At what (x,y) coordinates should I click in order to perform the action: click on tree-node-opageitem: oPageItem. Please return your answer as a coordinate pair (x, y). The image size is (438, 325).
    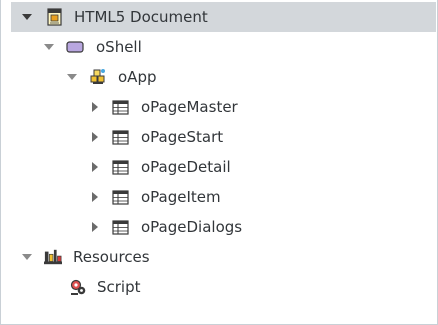
    Looking at the image, I should click on (223, 197).